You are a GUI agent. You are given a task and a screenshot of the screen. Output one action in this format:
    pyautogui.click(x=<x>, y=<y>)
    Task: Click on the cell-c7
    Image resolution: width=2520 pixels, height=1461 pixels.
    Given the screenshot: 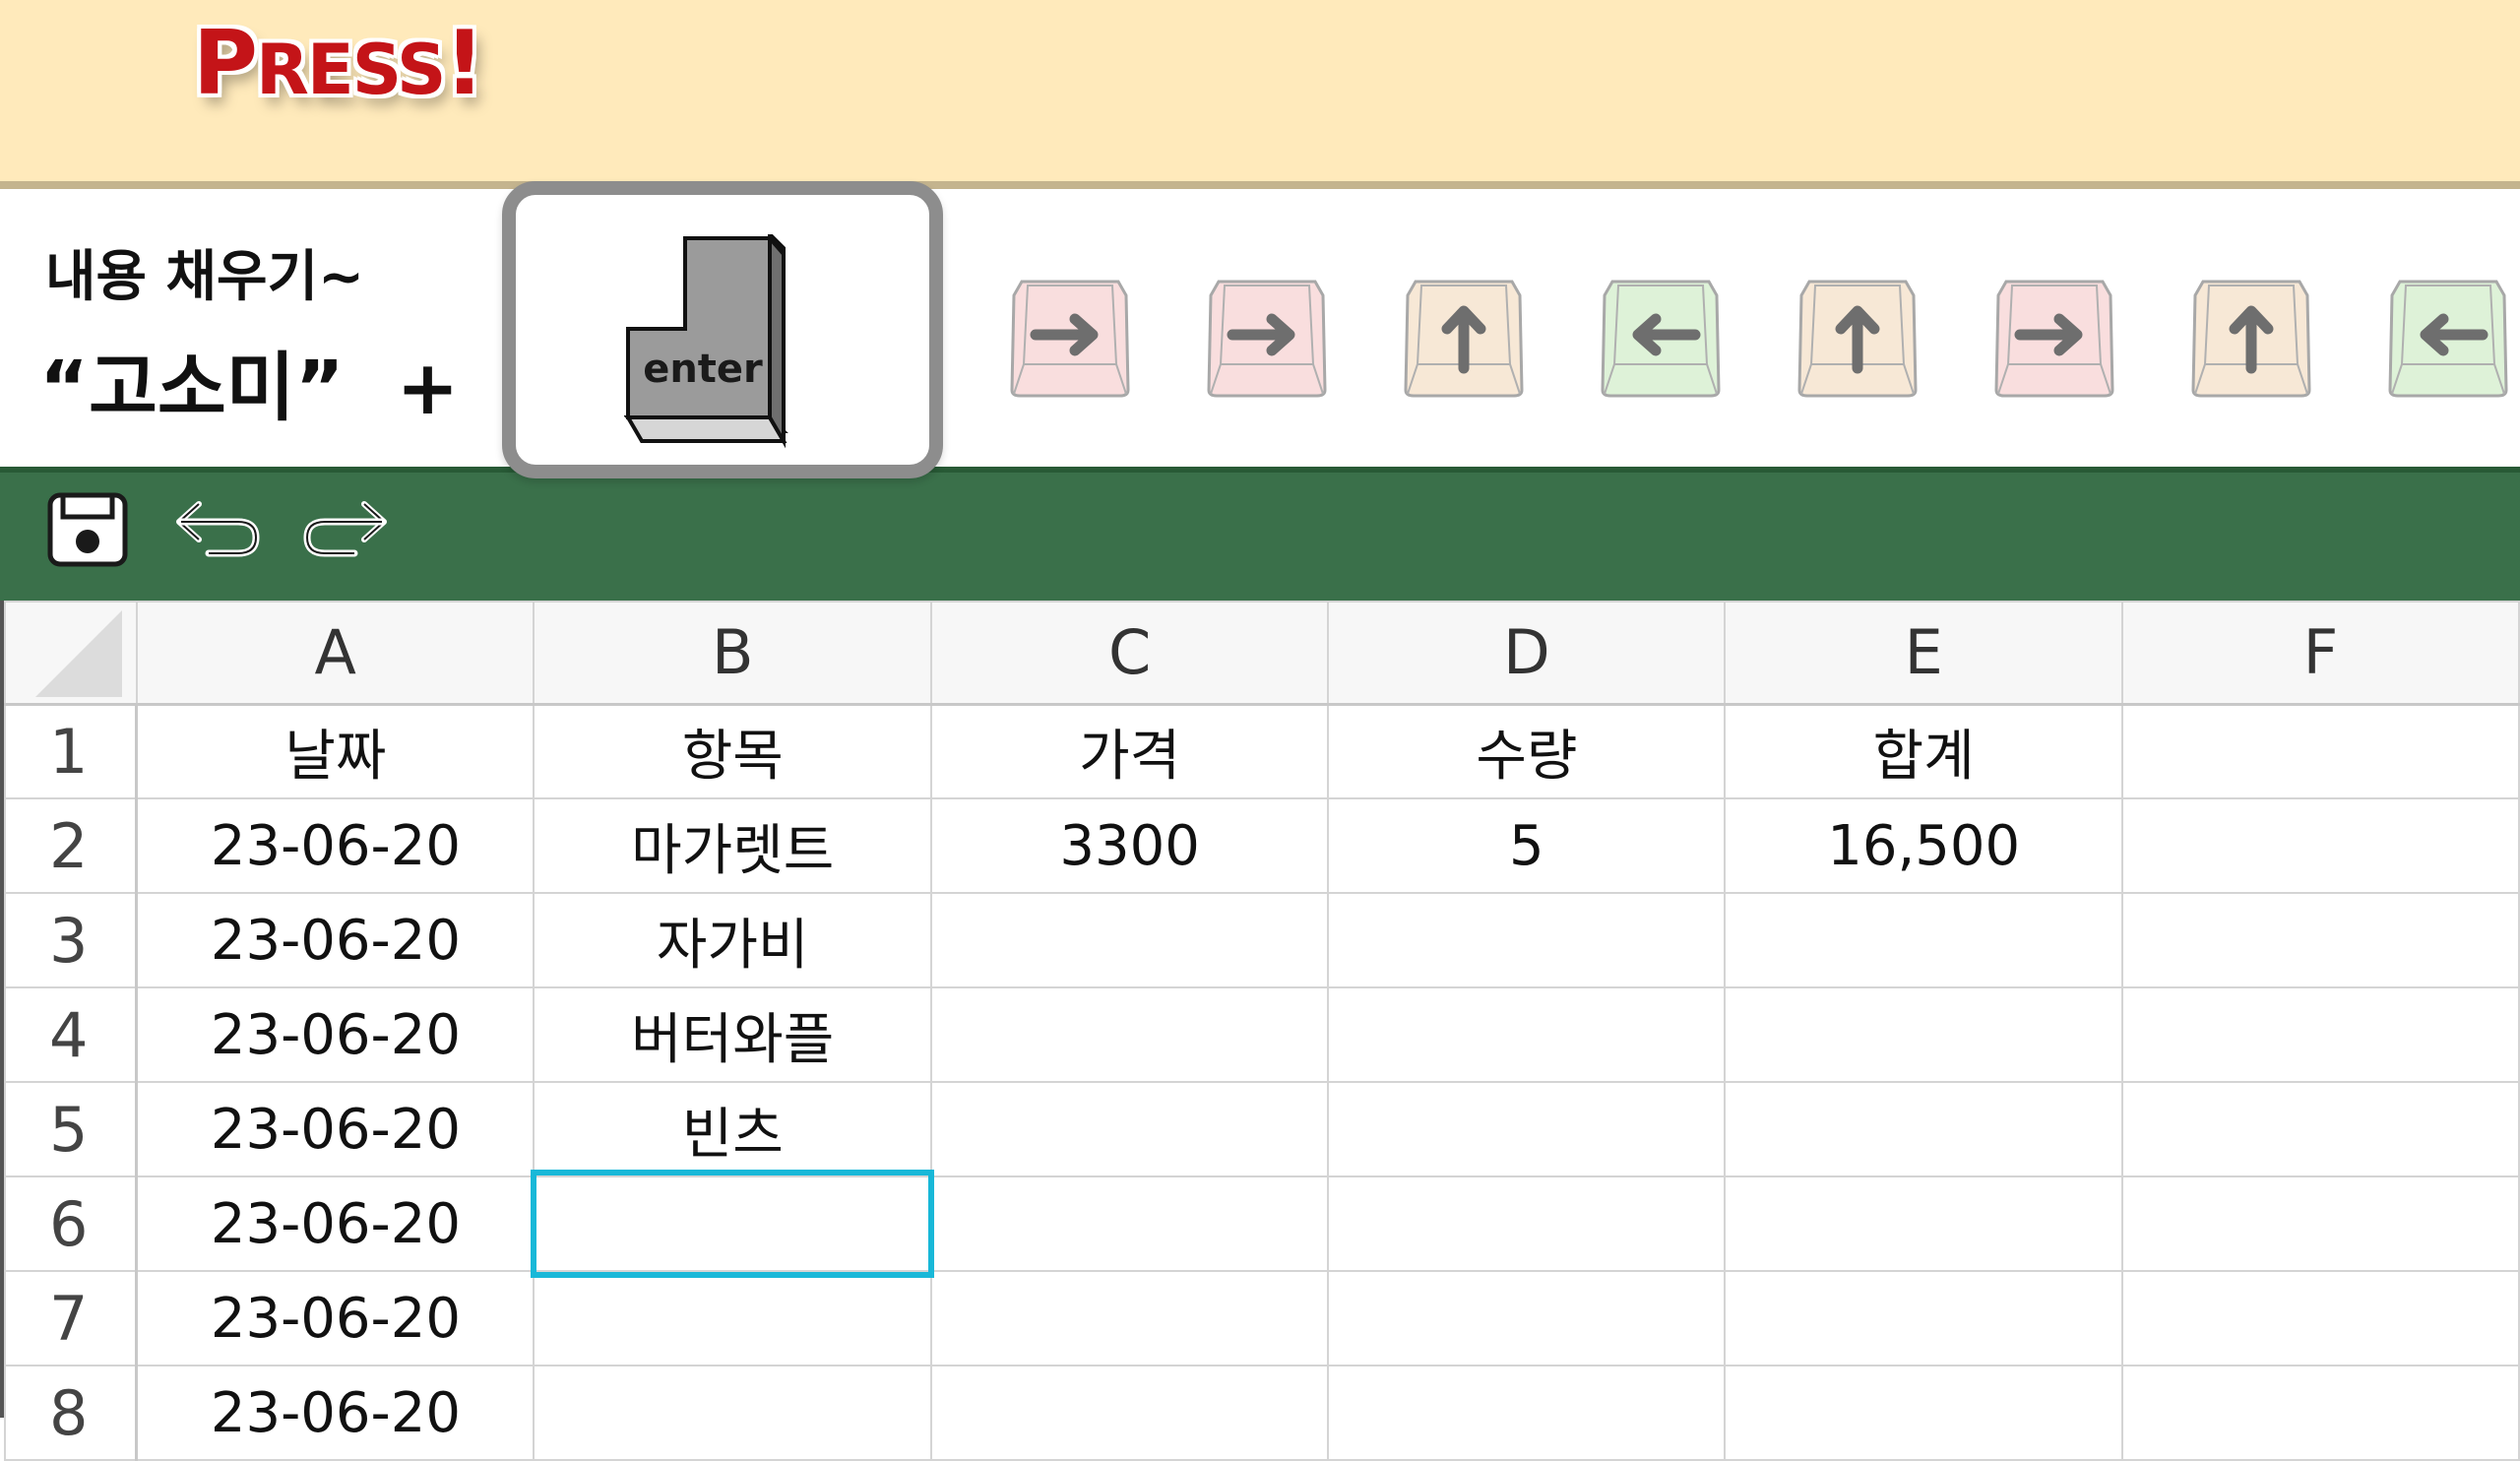 What is the action you would take?
    pyautogui.click(x=1129, y=1318)
    